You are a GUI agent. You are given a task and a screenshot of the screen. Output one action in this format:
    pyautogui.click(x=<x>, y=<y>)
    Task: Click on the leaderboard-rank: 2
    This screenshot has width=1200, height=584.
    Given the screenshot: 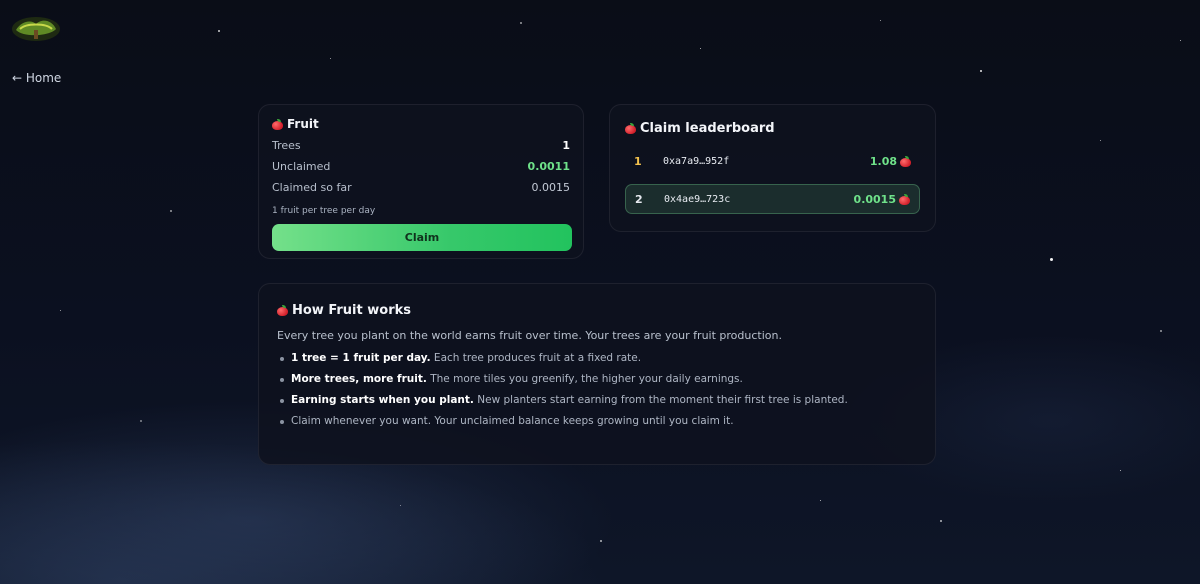 What is the action you would take?
    pyautogui.click(x=639, y=199)
    